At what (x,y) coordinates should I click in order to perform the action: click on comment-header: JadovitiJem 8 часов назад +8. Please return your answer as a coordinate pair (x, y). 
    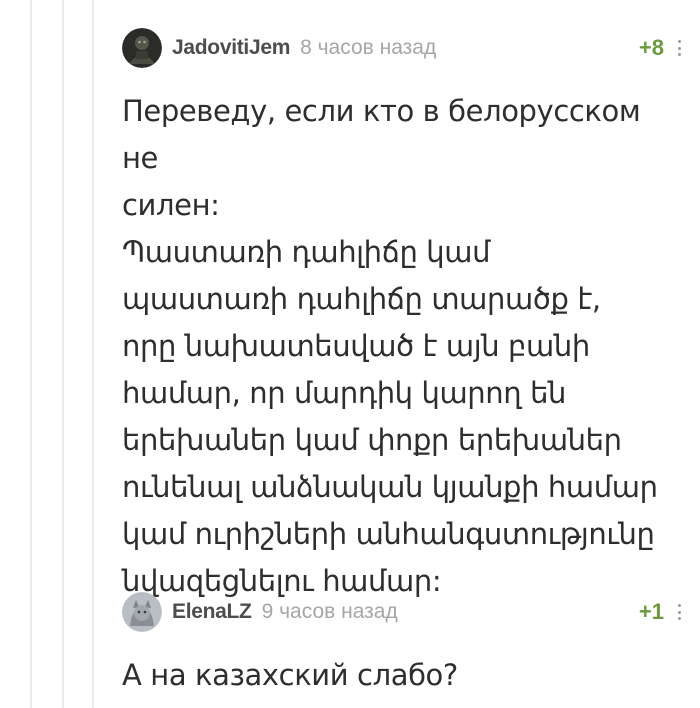
    Looking at the image, I should click on (402, 48).